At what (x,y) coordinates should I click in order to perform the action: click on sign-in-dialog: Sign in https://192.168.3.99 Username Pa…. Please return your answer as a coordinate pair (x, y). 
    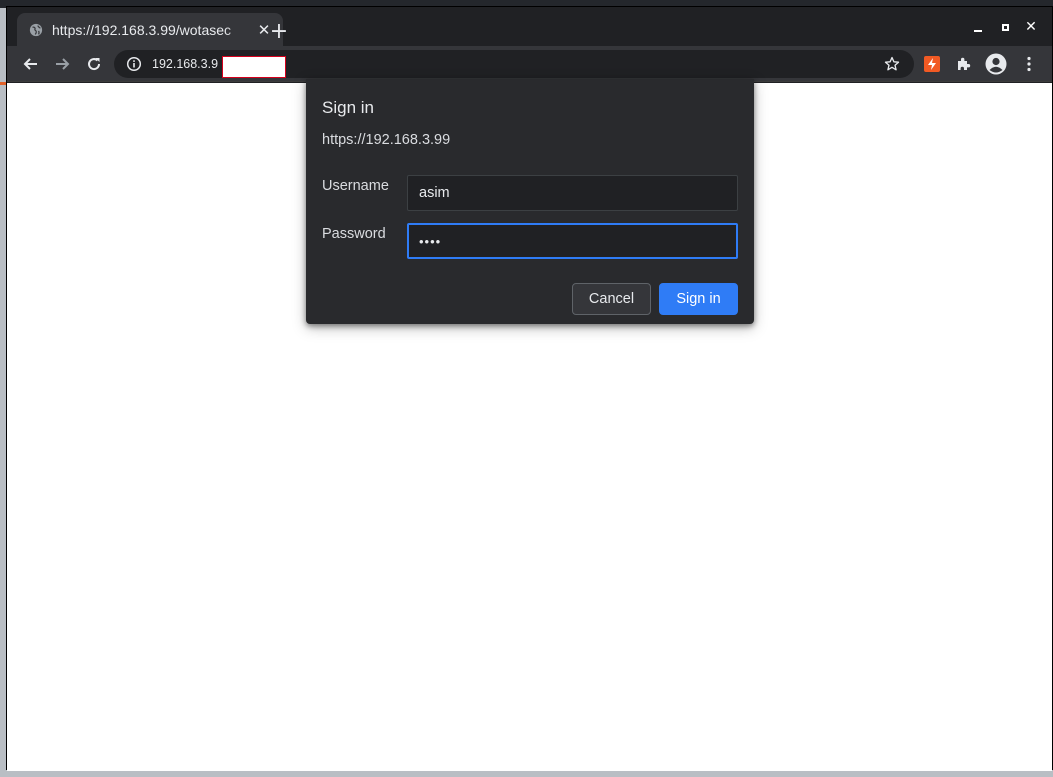
    Looking at the image, I should click on (530, 201).